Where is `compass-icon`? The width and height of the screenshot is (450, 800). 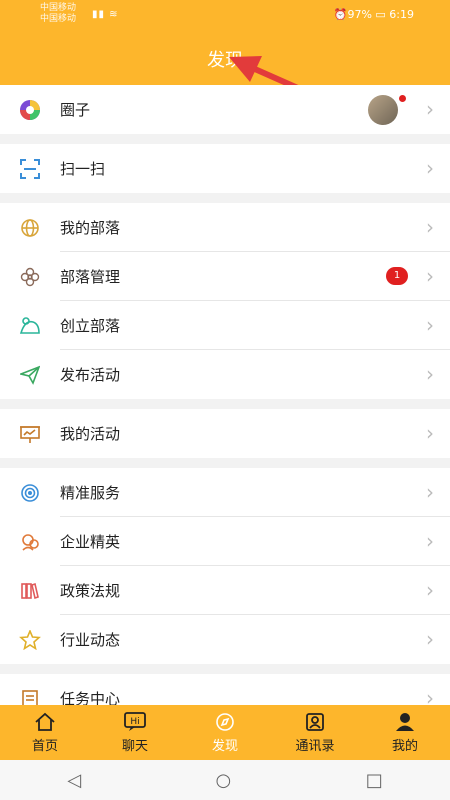
compass-icon is located at coordinates (225, 723).